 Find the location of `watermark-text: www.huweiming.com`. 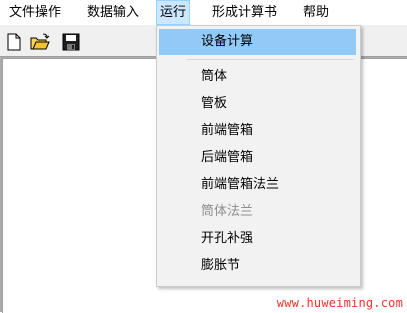

watermark-text: www.huweiming.com is located at coordinates (336, 303).